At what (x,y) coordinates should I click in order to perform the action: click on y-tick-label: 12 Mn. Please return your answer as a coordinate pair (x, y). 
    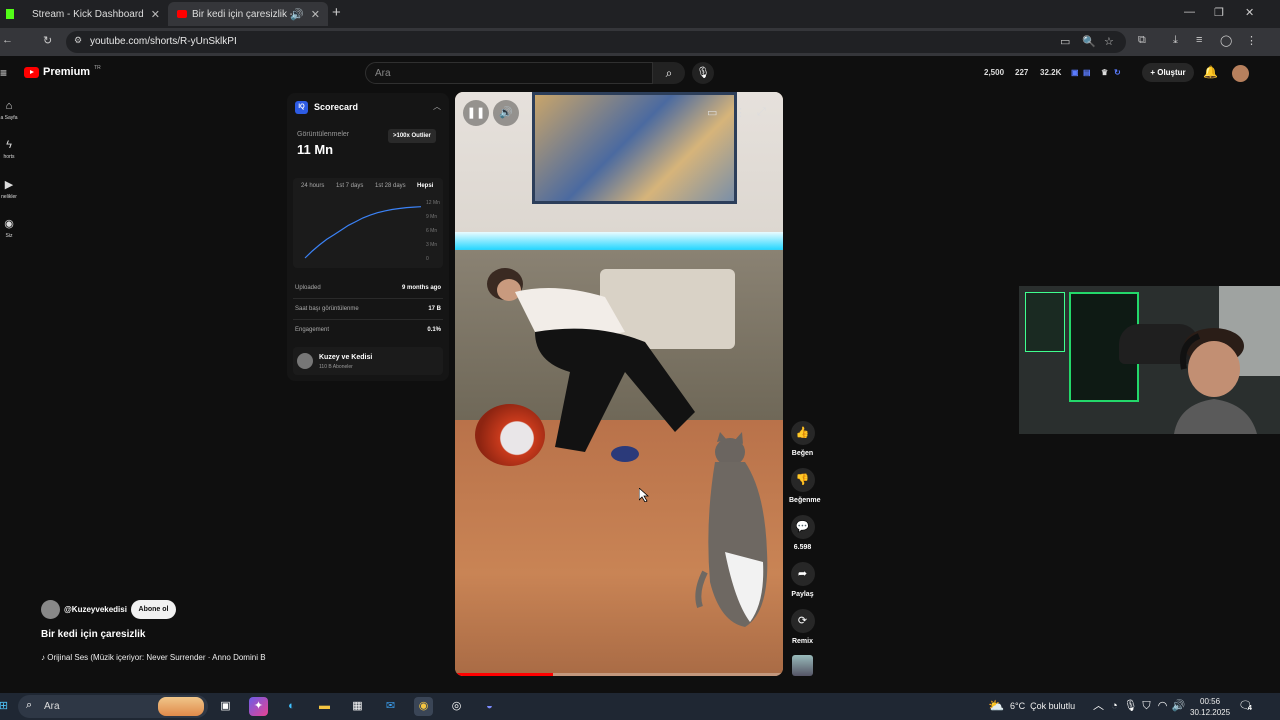
    Looking at the image, I should click on (433, 203).